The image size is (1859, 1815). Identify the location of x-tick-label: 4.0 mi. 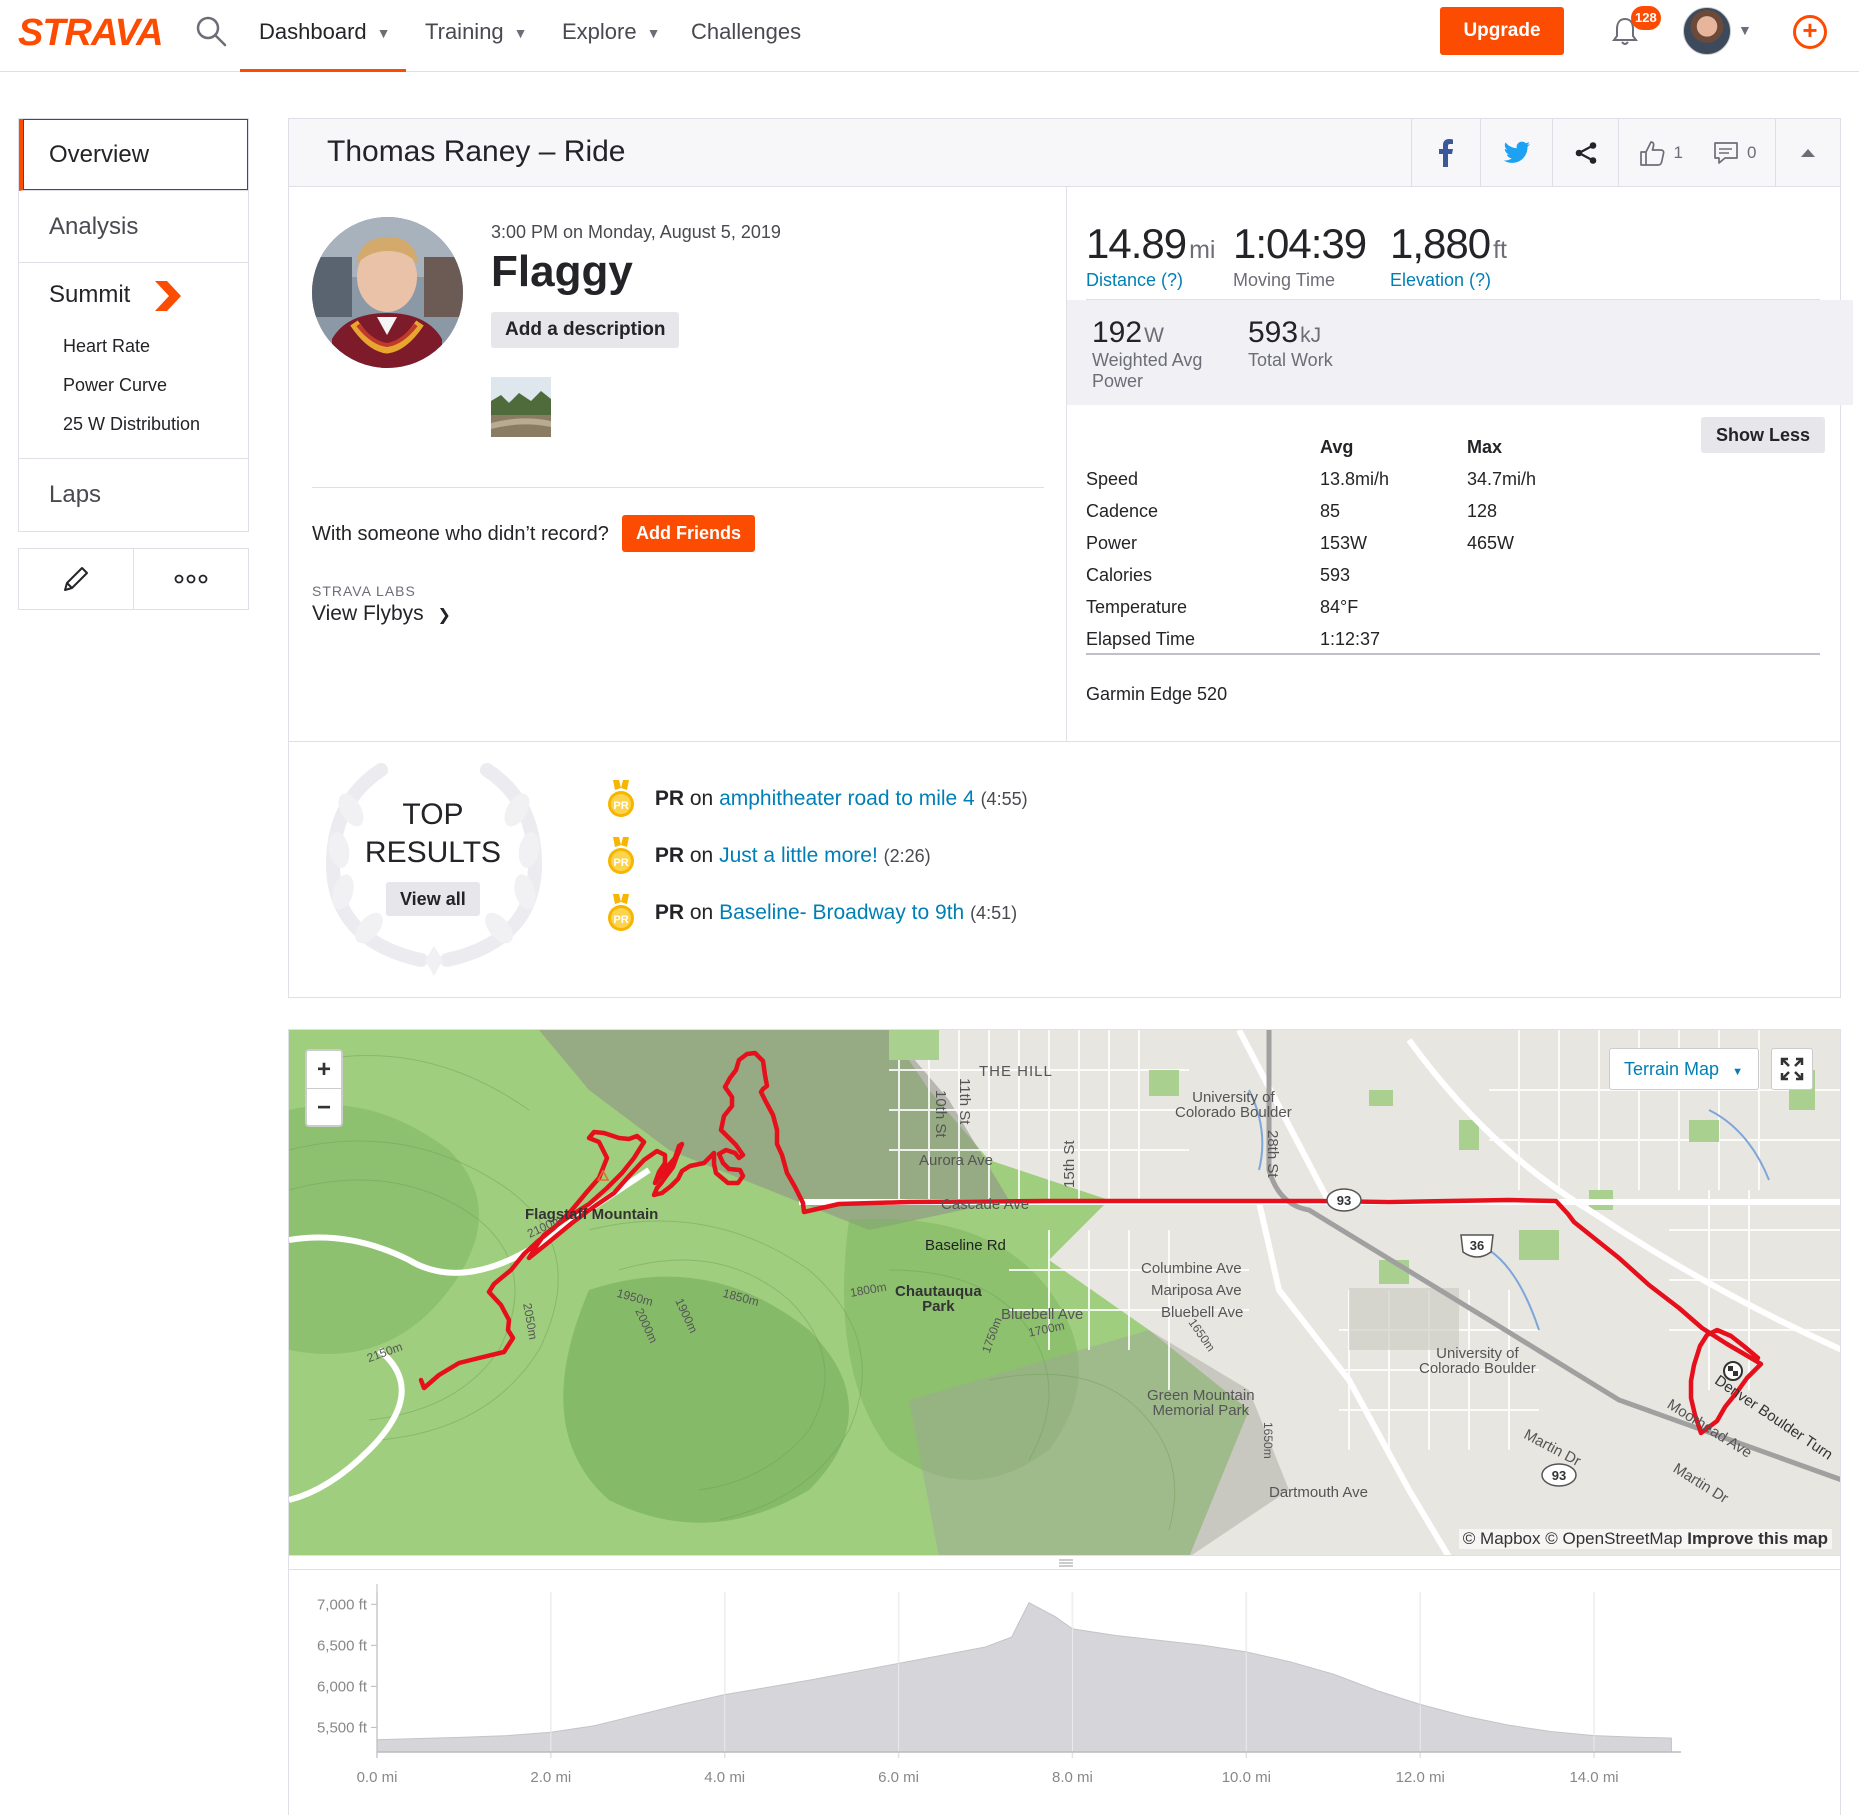
(724, 1777).